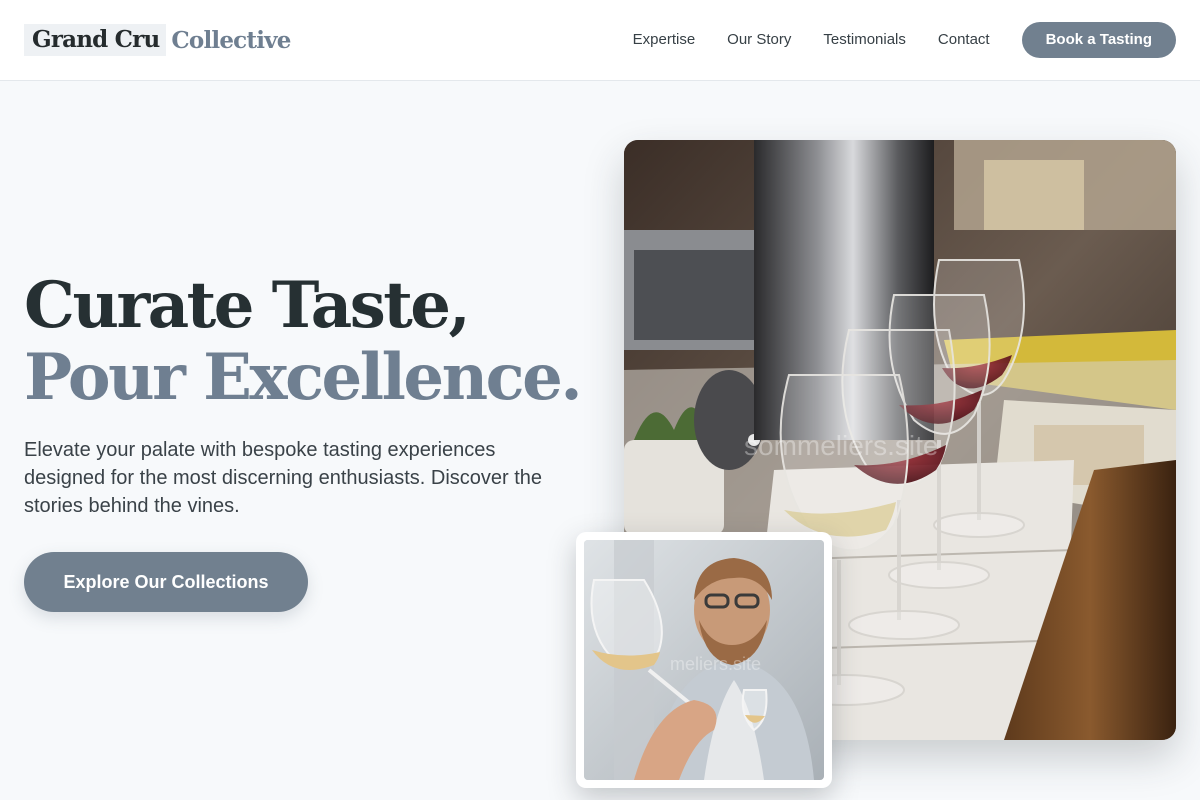 Image resolution: width=1200 pixels, height=800 pixels. What do you see at coordinates (166, 582) in the screenshot?
I see `explore-collections-button: Explore Our Collections` at bounding box center [166, 582].